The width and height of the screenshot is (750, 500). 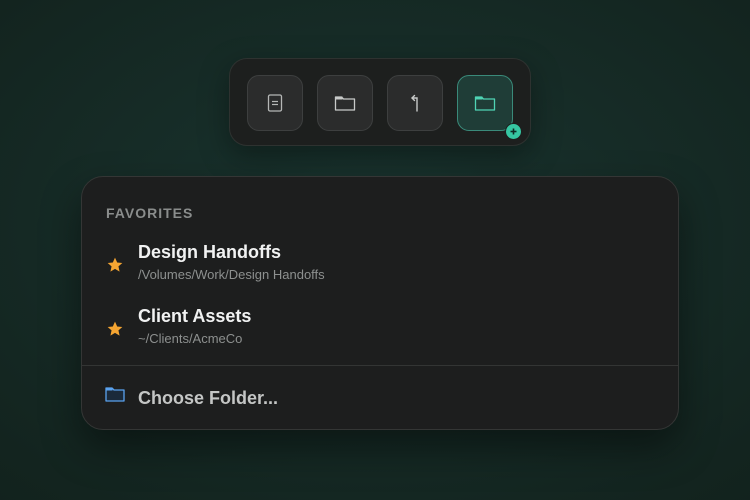 I want to click on divider, so click(x=380, y=365).